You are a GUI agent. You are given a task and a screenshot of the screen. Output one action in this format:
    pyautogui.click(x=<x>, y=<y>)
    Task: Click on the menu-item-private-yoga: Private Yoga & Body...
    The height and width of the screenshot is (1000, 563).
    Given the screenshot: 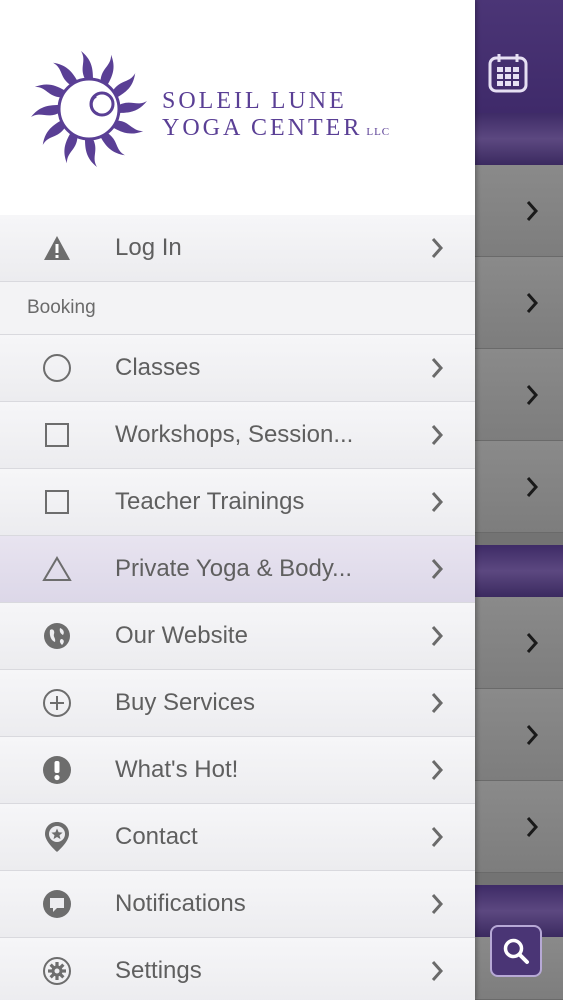 What is the action you would take?
    pyautogui.click(x=237, y=569)
    